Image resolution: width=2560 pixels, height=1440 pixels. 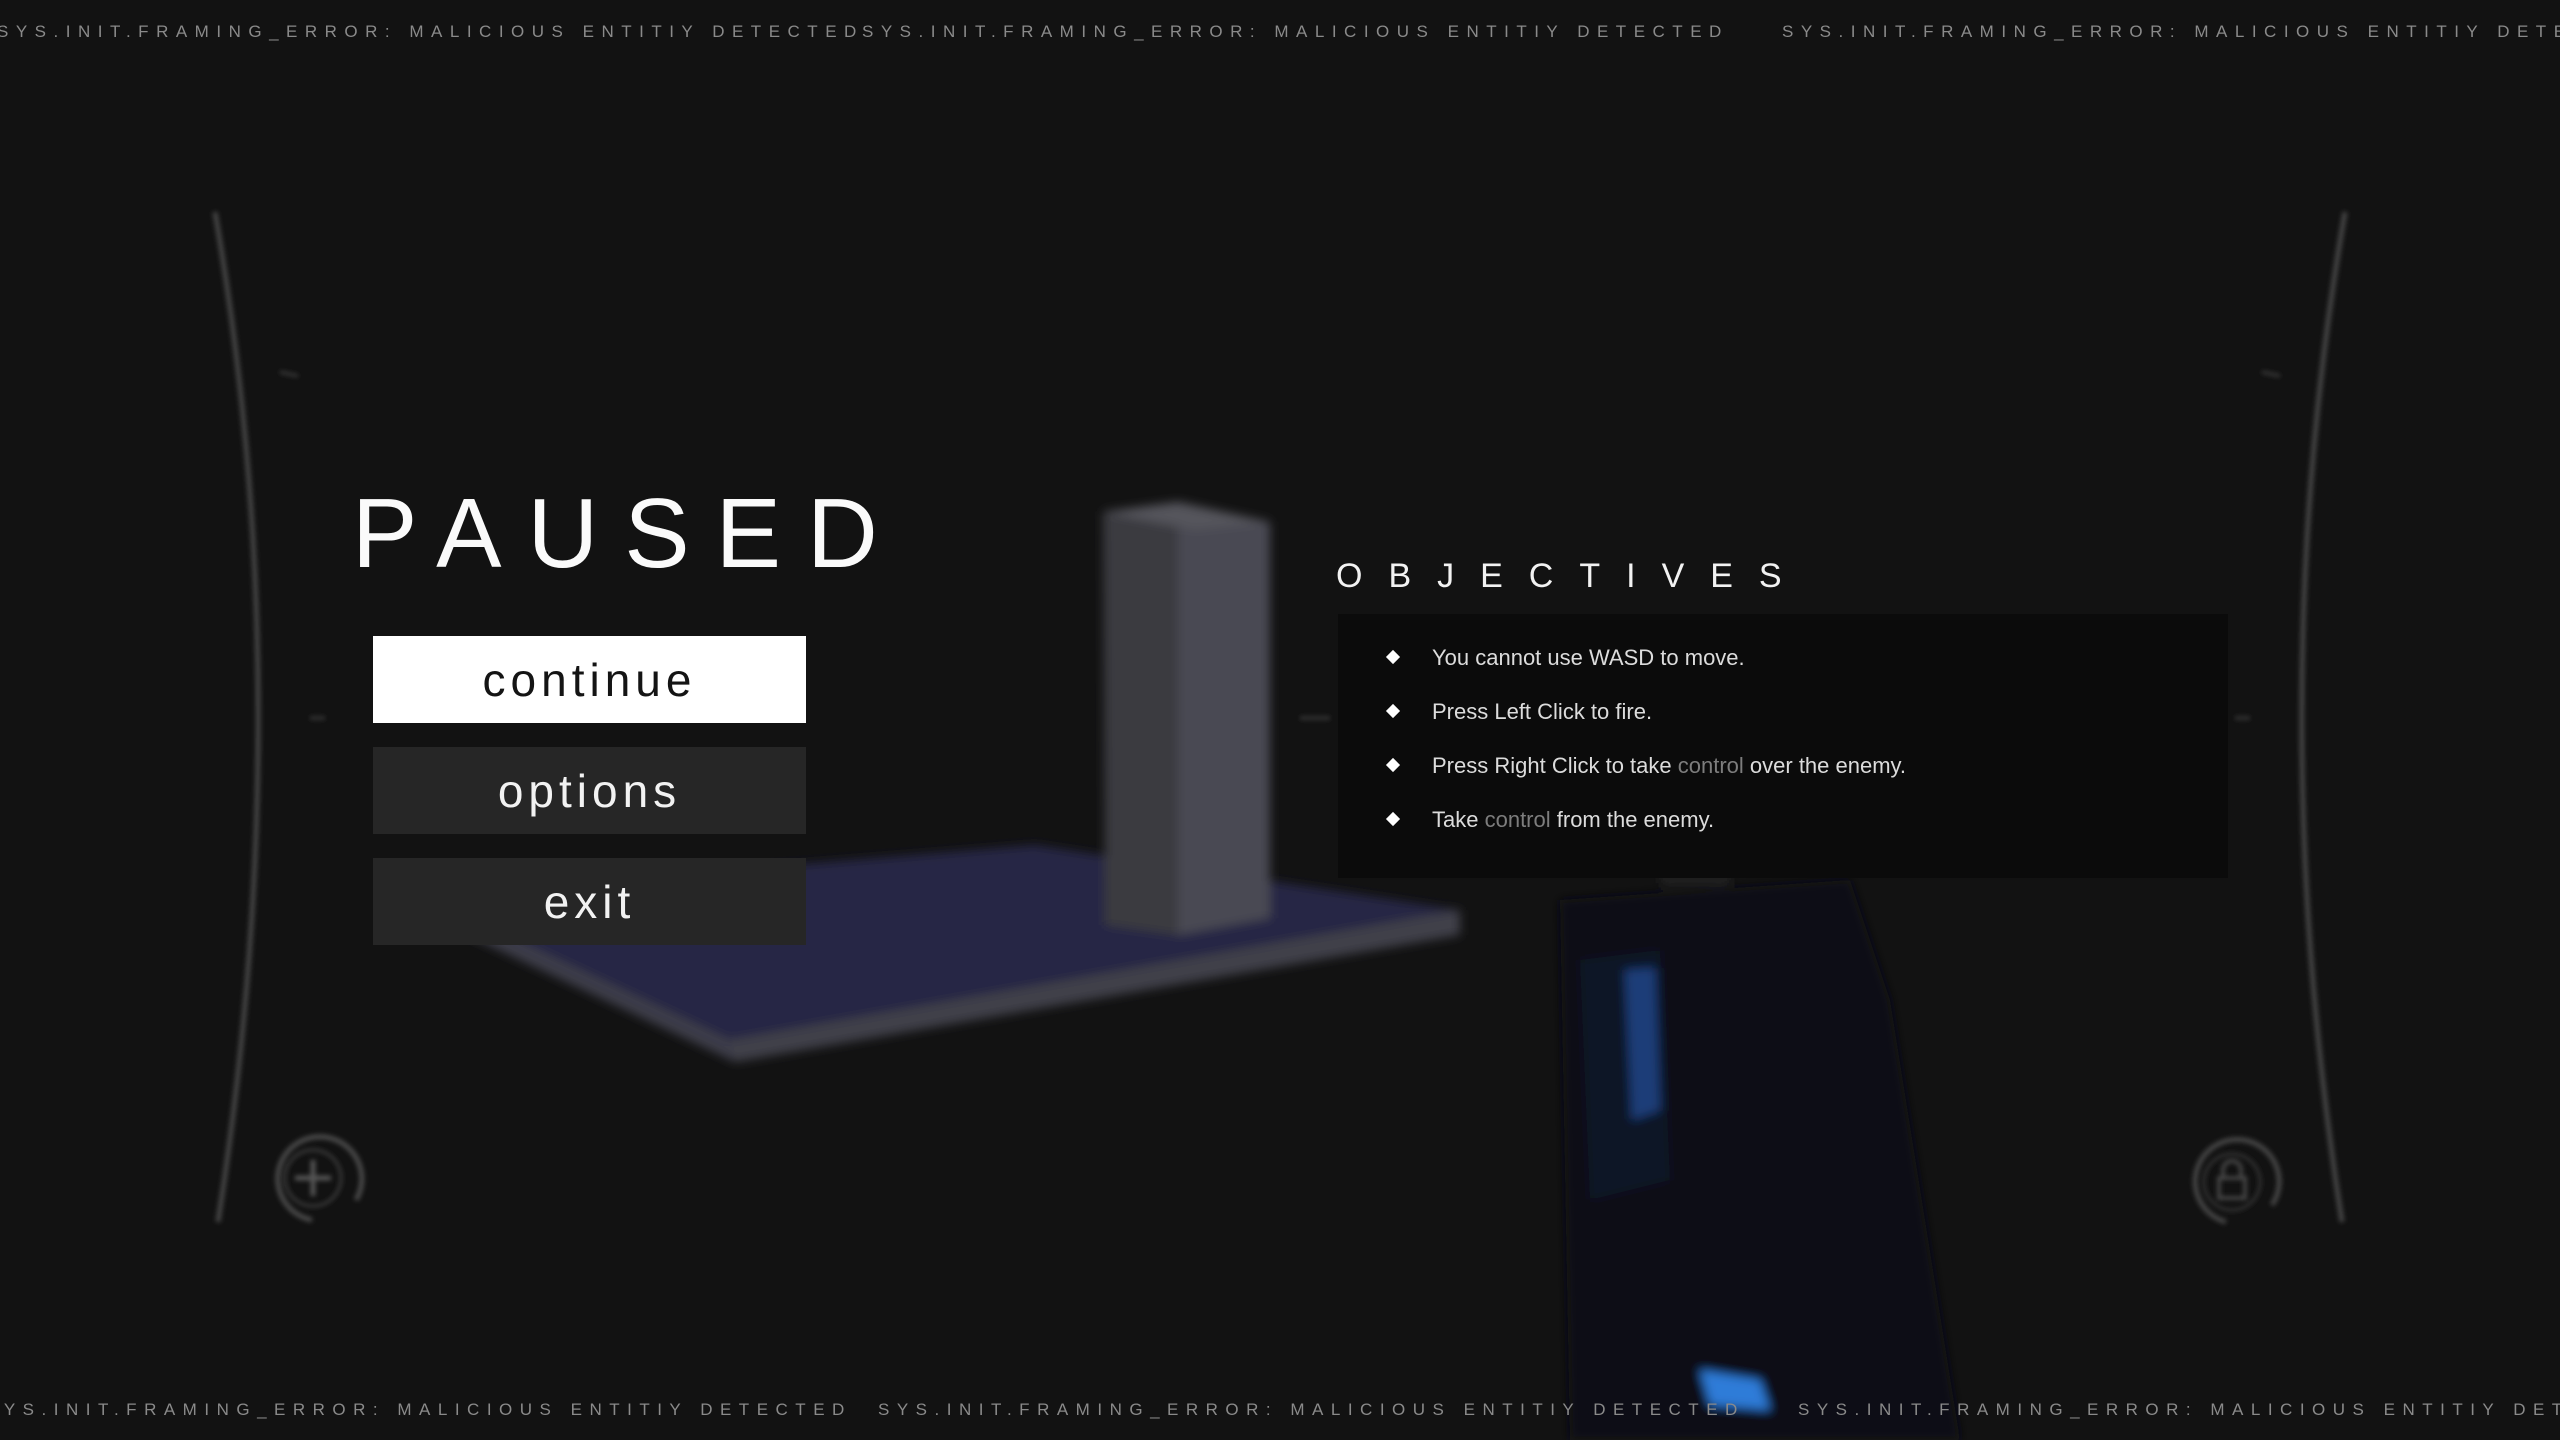 I want to click on exit-button: exit, so click(x=589, y=901).